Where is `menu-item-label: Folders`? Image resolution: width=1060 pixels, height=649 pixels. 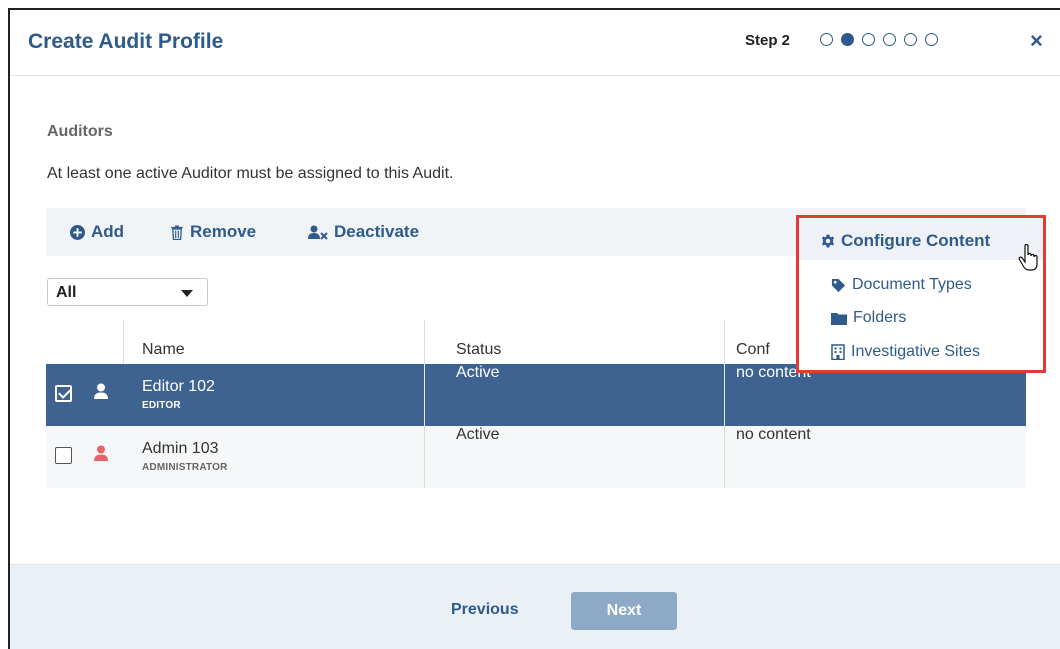
menu-item-label: Folders is located at coordinates (880, 317).